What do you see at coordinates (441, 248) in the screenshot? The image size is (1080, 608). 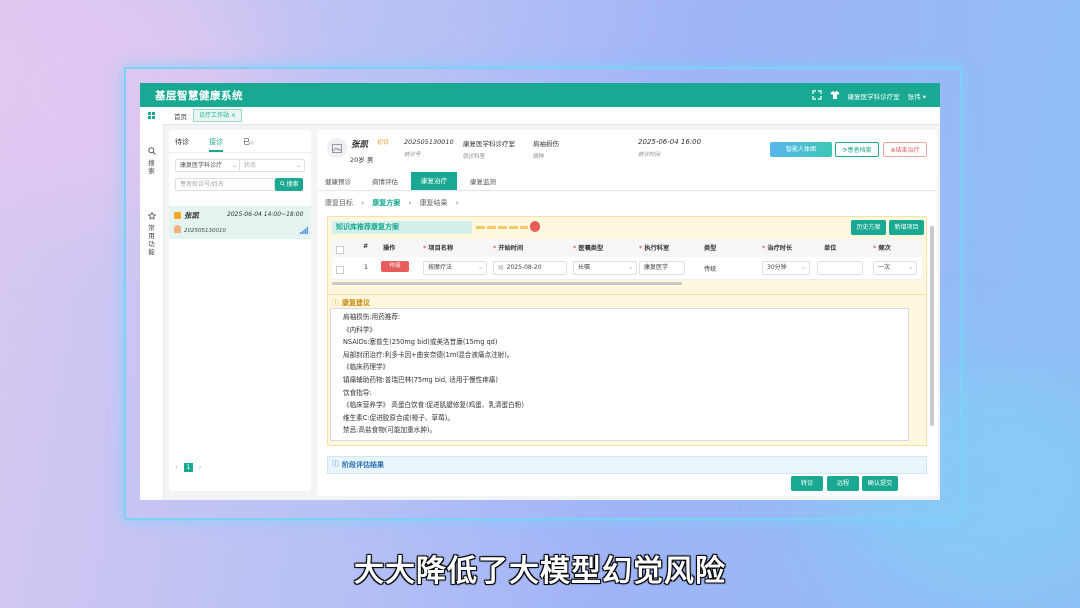 I see `col-name-label: 项目名称` at bounding box center [441, 248].